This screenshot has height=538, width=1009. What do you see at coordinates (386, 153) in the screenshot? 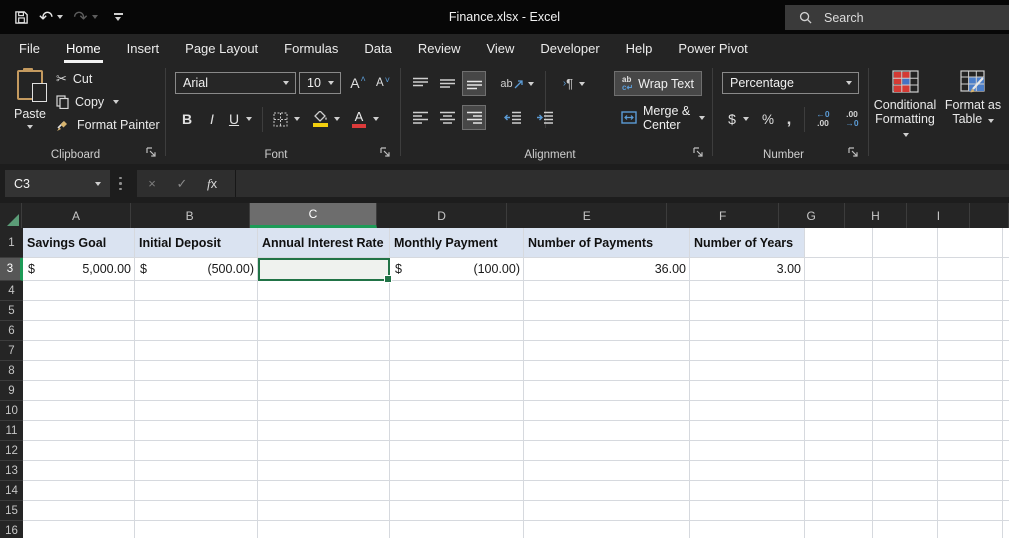
I see `font-dialog-launcher` at bounding box center [386, 153].